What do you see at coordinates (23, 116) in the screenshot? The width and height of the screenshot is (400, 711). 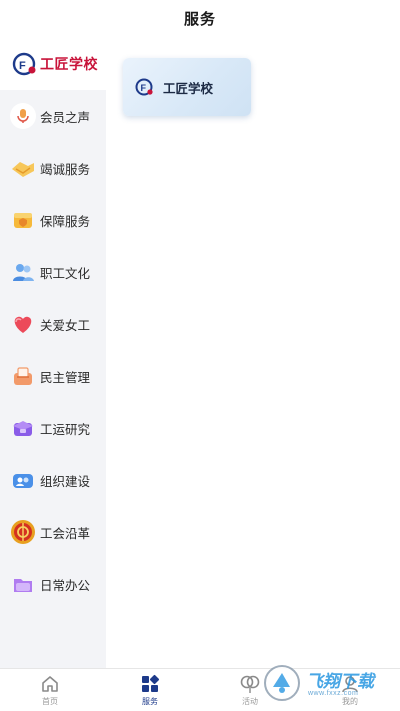 I see `microphone-icon` at bounding box center [23, 116].